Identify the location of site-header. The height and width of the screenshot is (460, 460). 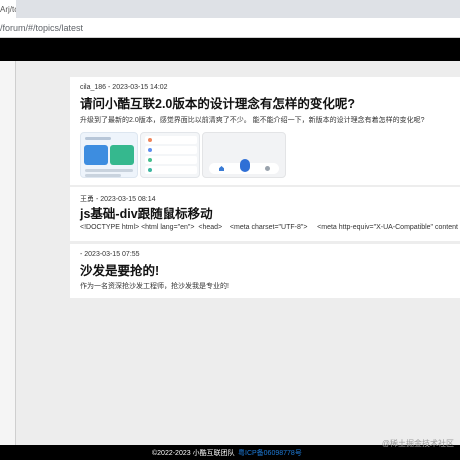
(230, 49).